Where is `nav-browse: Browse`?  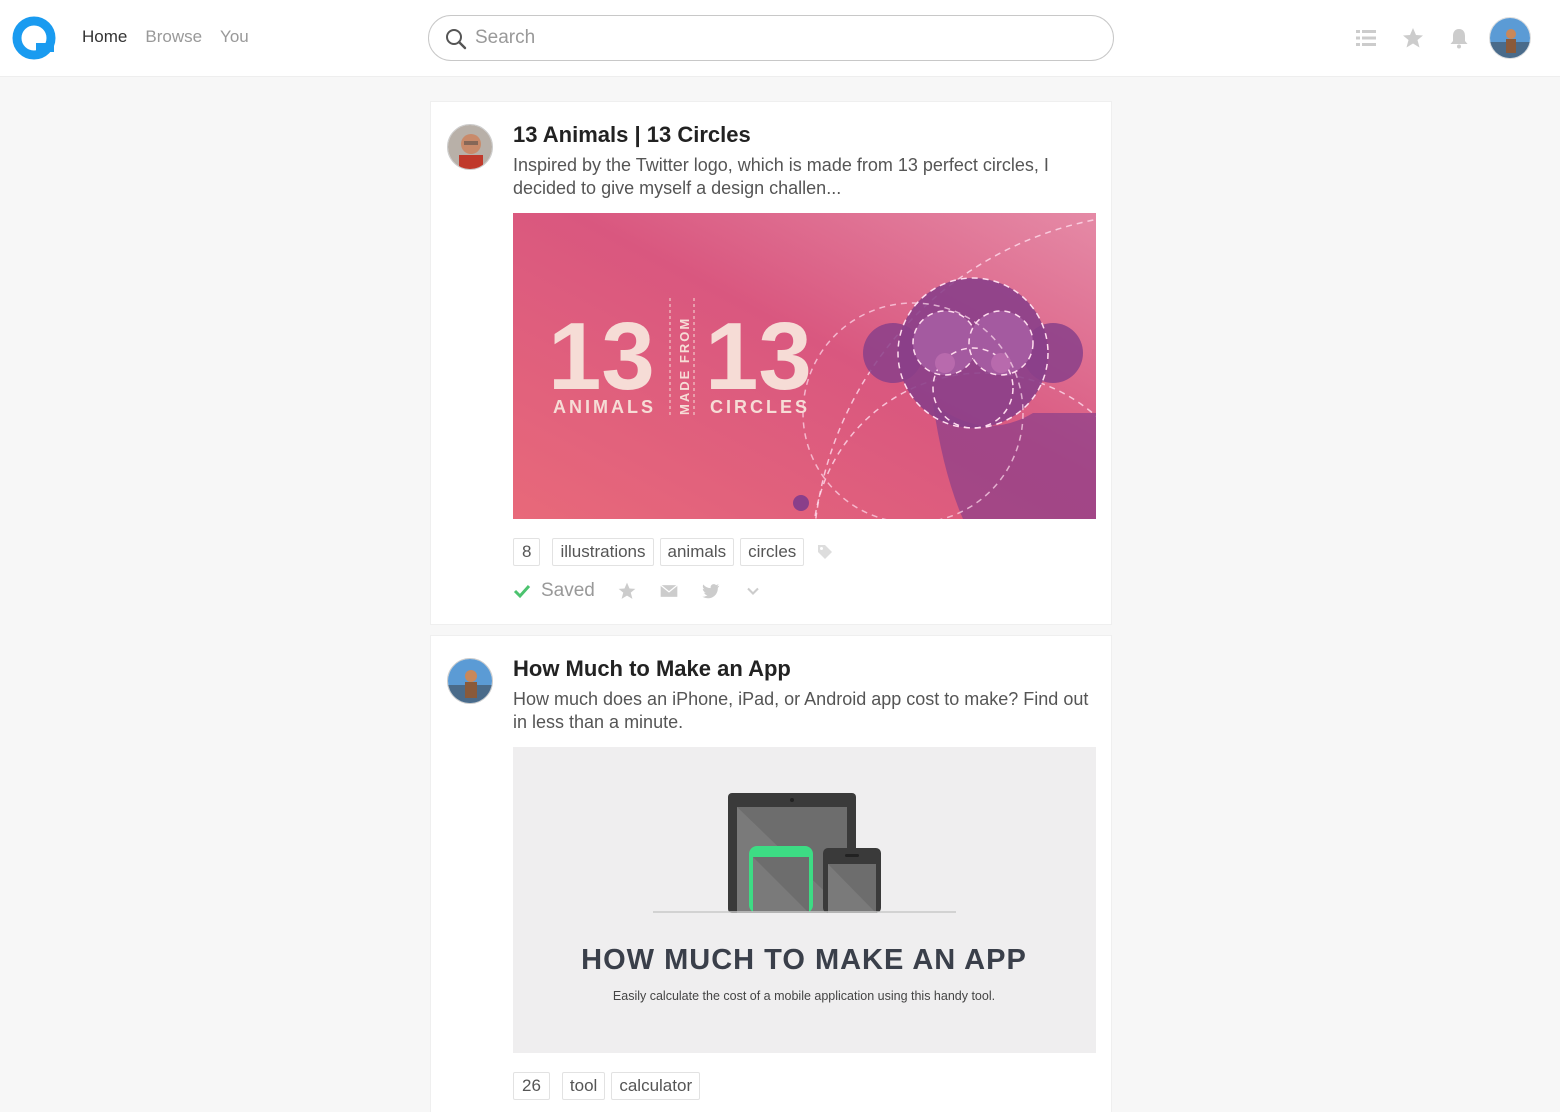 nav-browse: Browse is located at coordinates (173, 37).